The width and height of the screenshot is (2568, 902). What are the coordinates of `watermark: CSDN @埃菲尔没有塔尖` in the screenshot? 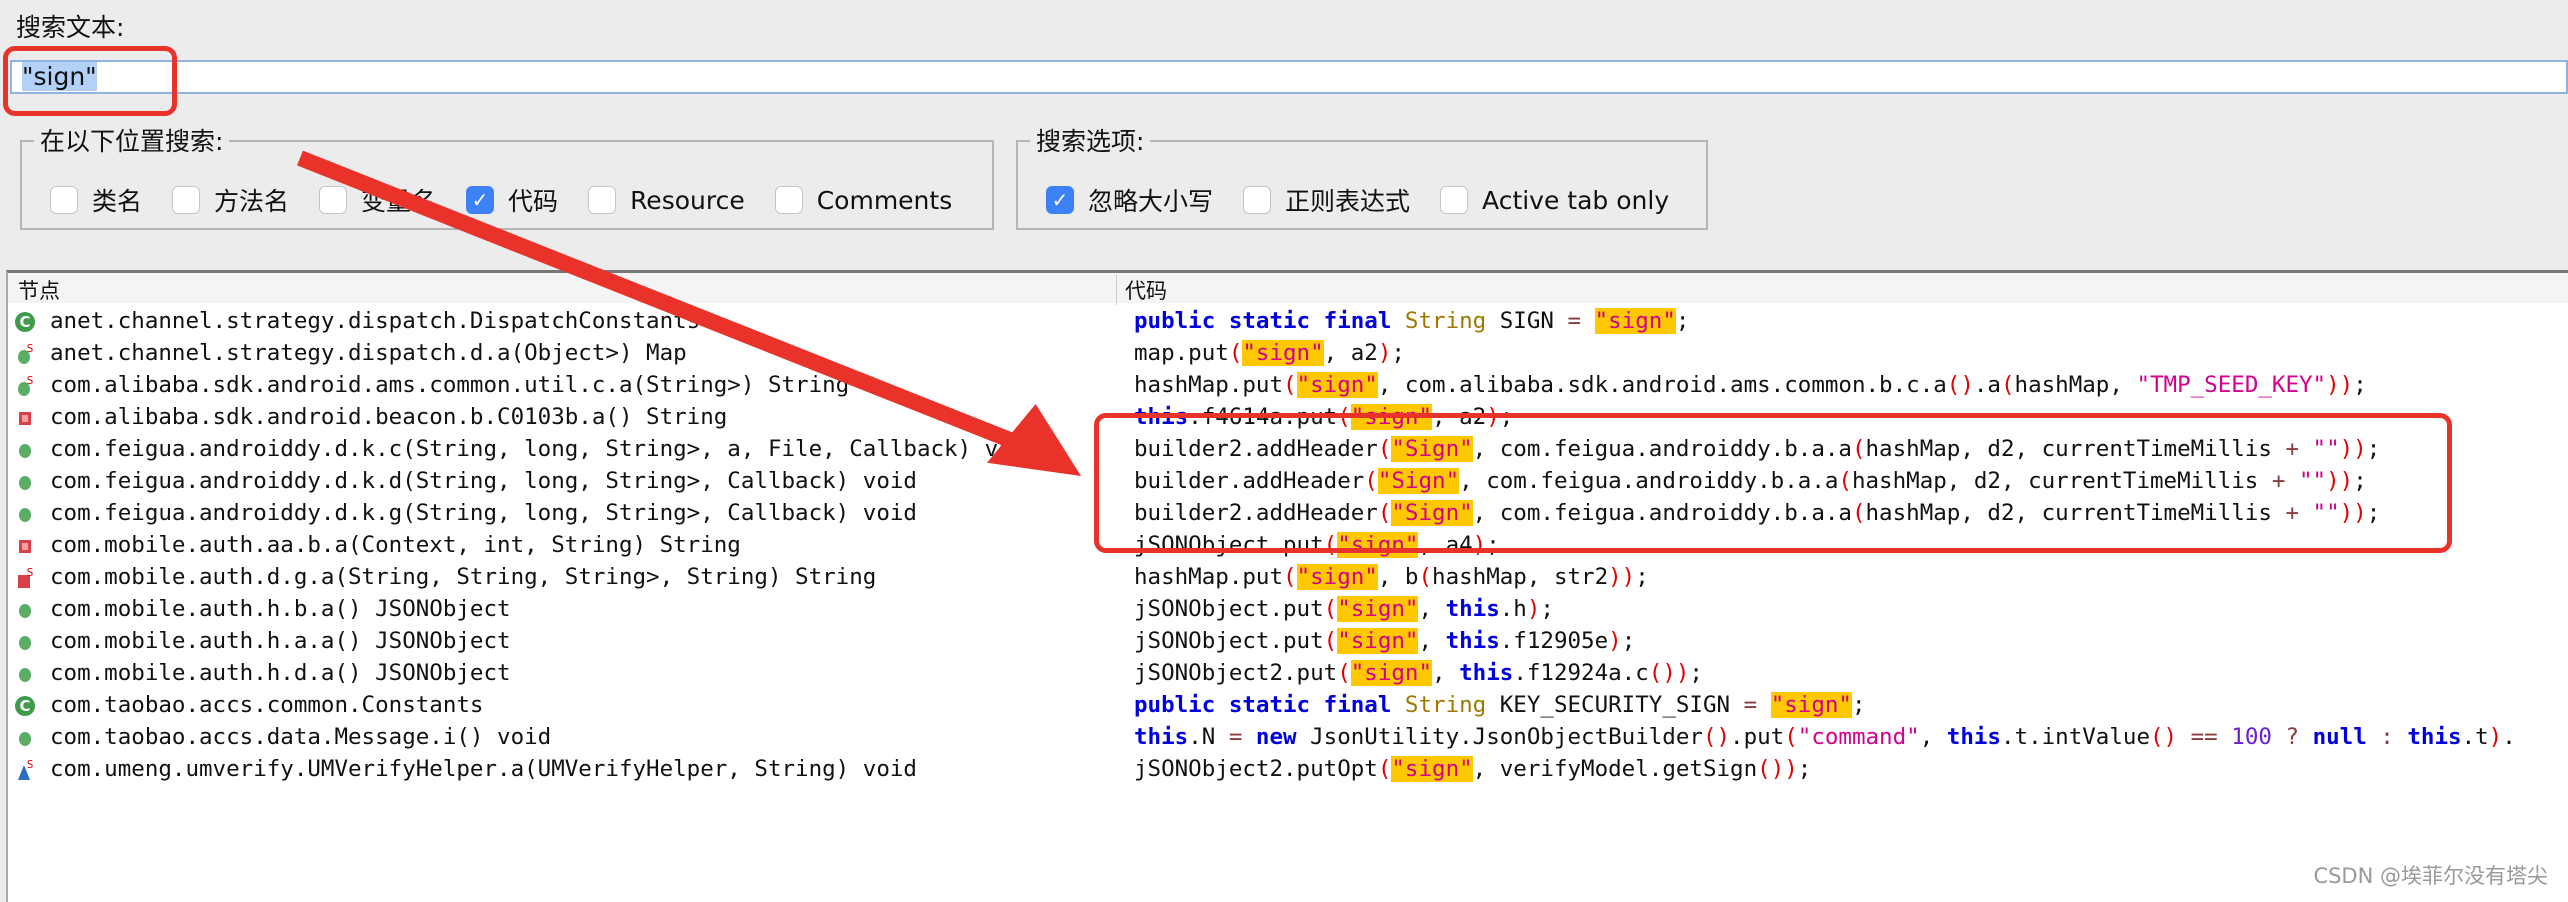 It's located at (2430, 876).